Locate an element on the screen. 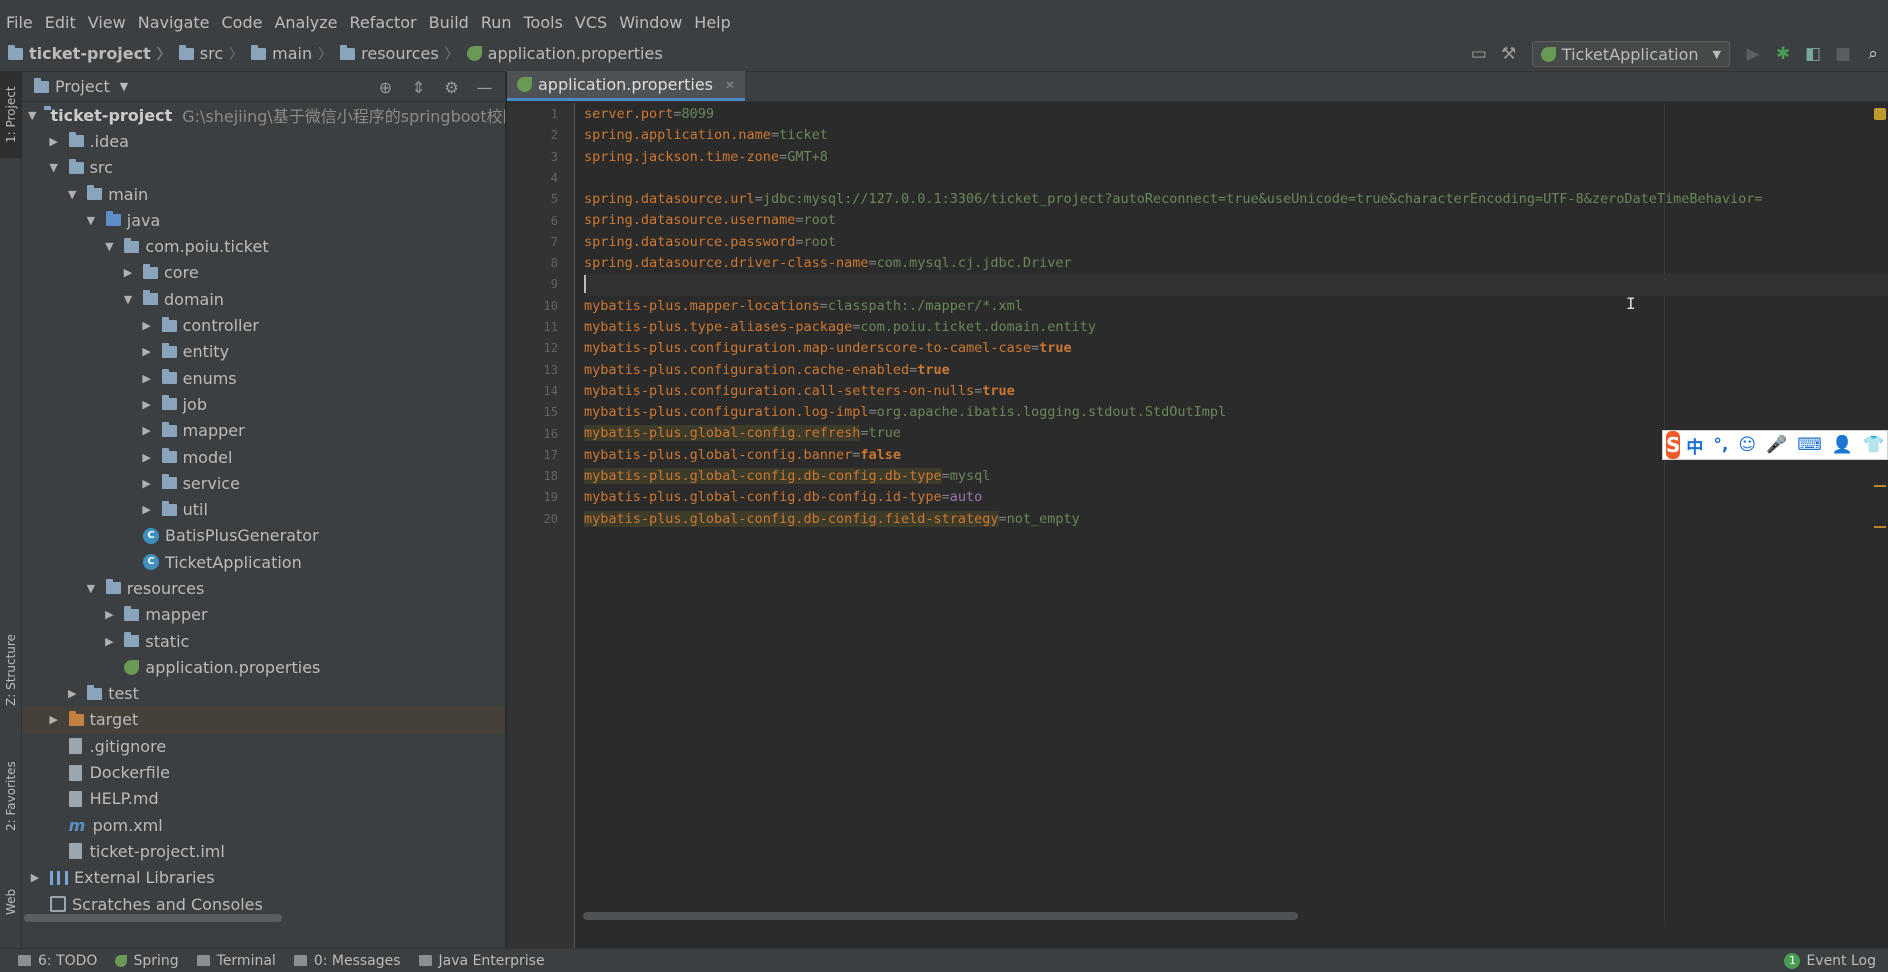 The height and width of the screenshot is (972, 1888). tree-item: ▶ static is located at coordinates (263, 641).